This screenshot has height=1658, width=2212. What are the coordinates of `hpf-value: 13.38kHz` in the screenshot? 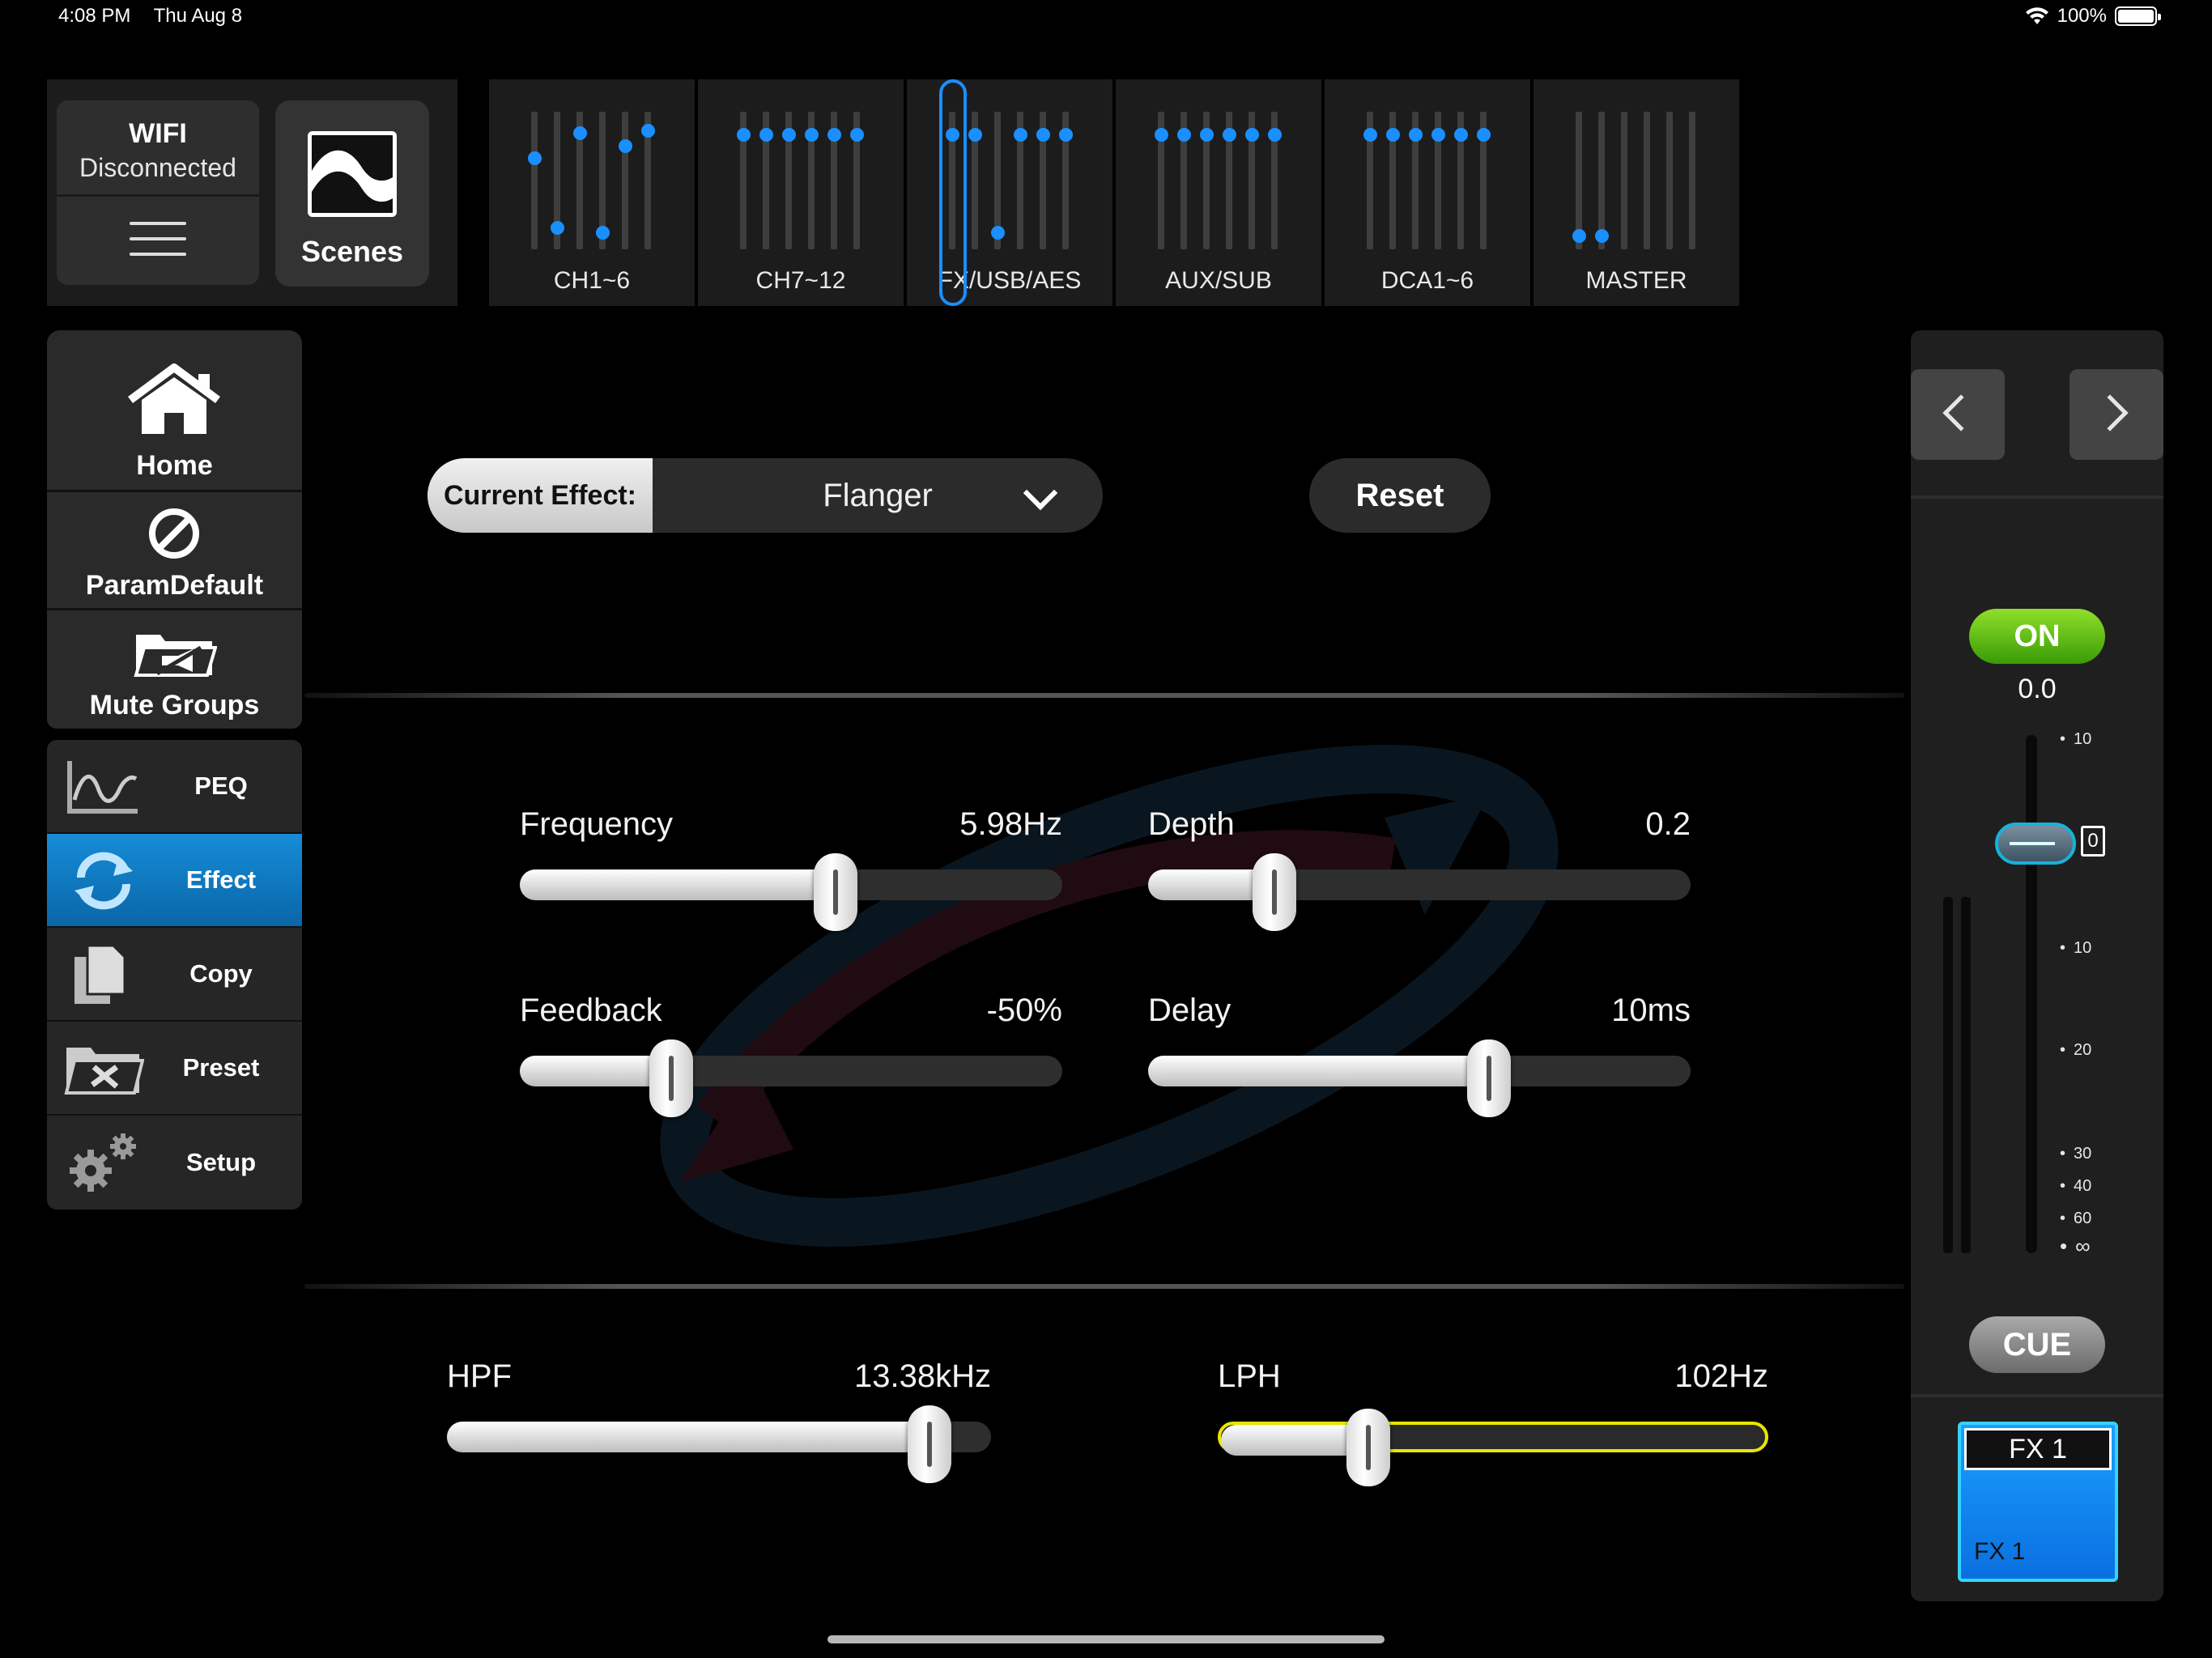 It's located at (923, 1376).